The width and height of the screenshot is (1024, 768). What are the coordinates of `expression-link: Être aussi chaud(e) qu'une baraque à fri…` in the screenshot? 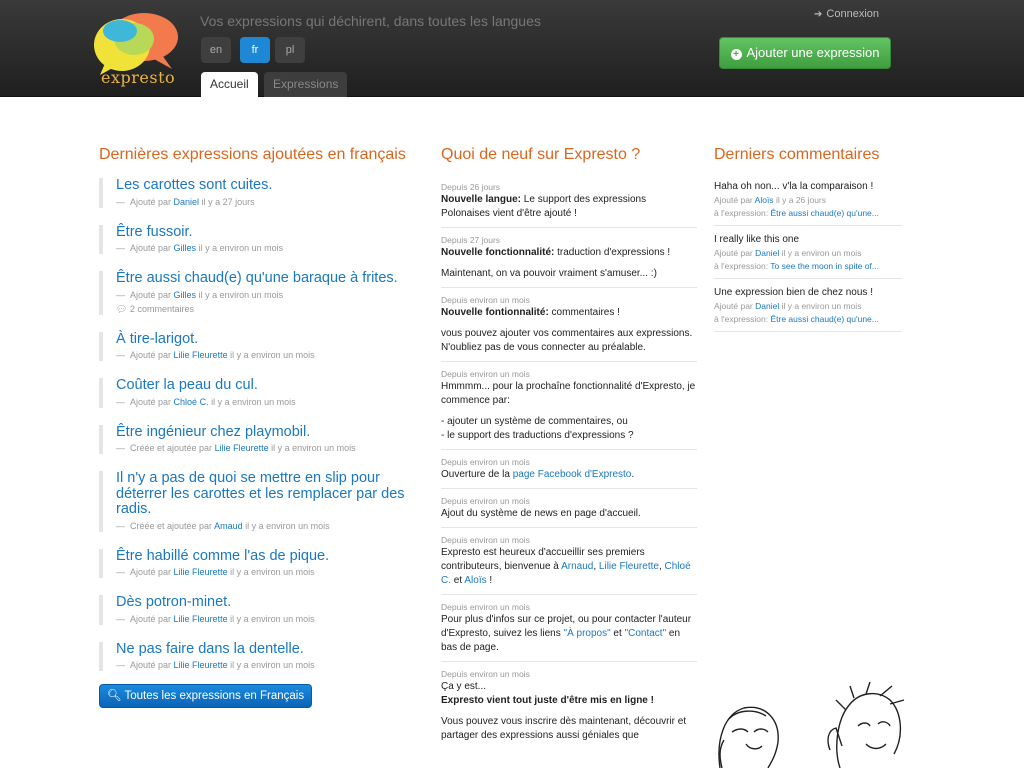 It's located at (262, 278).